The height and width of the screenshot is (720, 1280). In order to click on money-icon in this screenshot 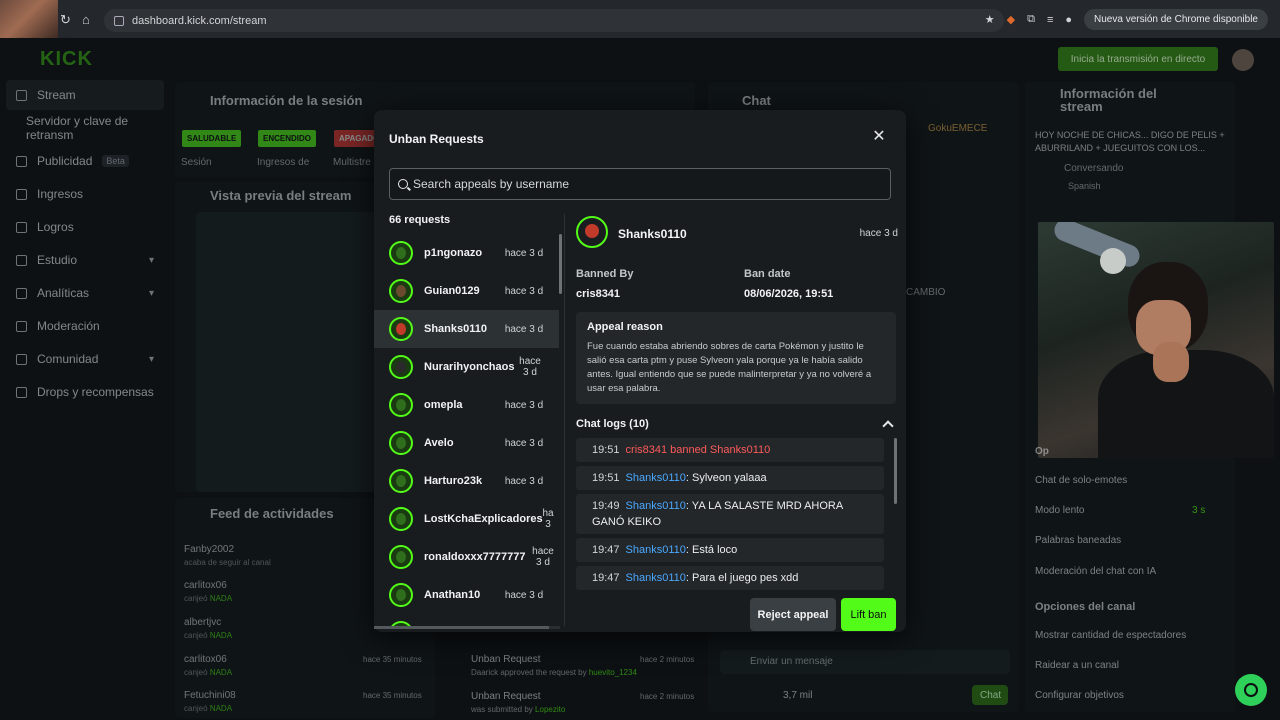, I will do `click(21, 194)`.